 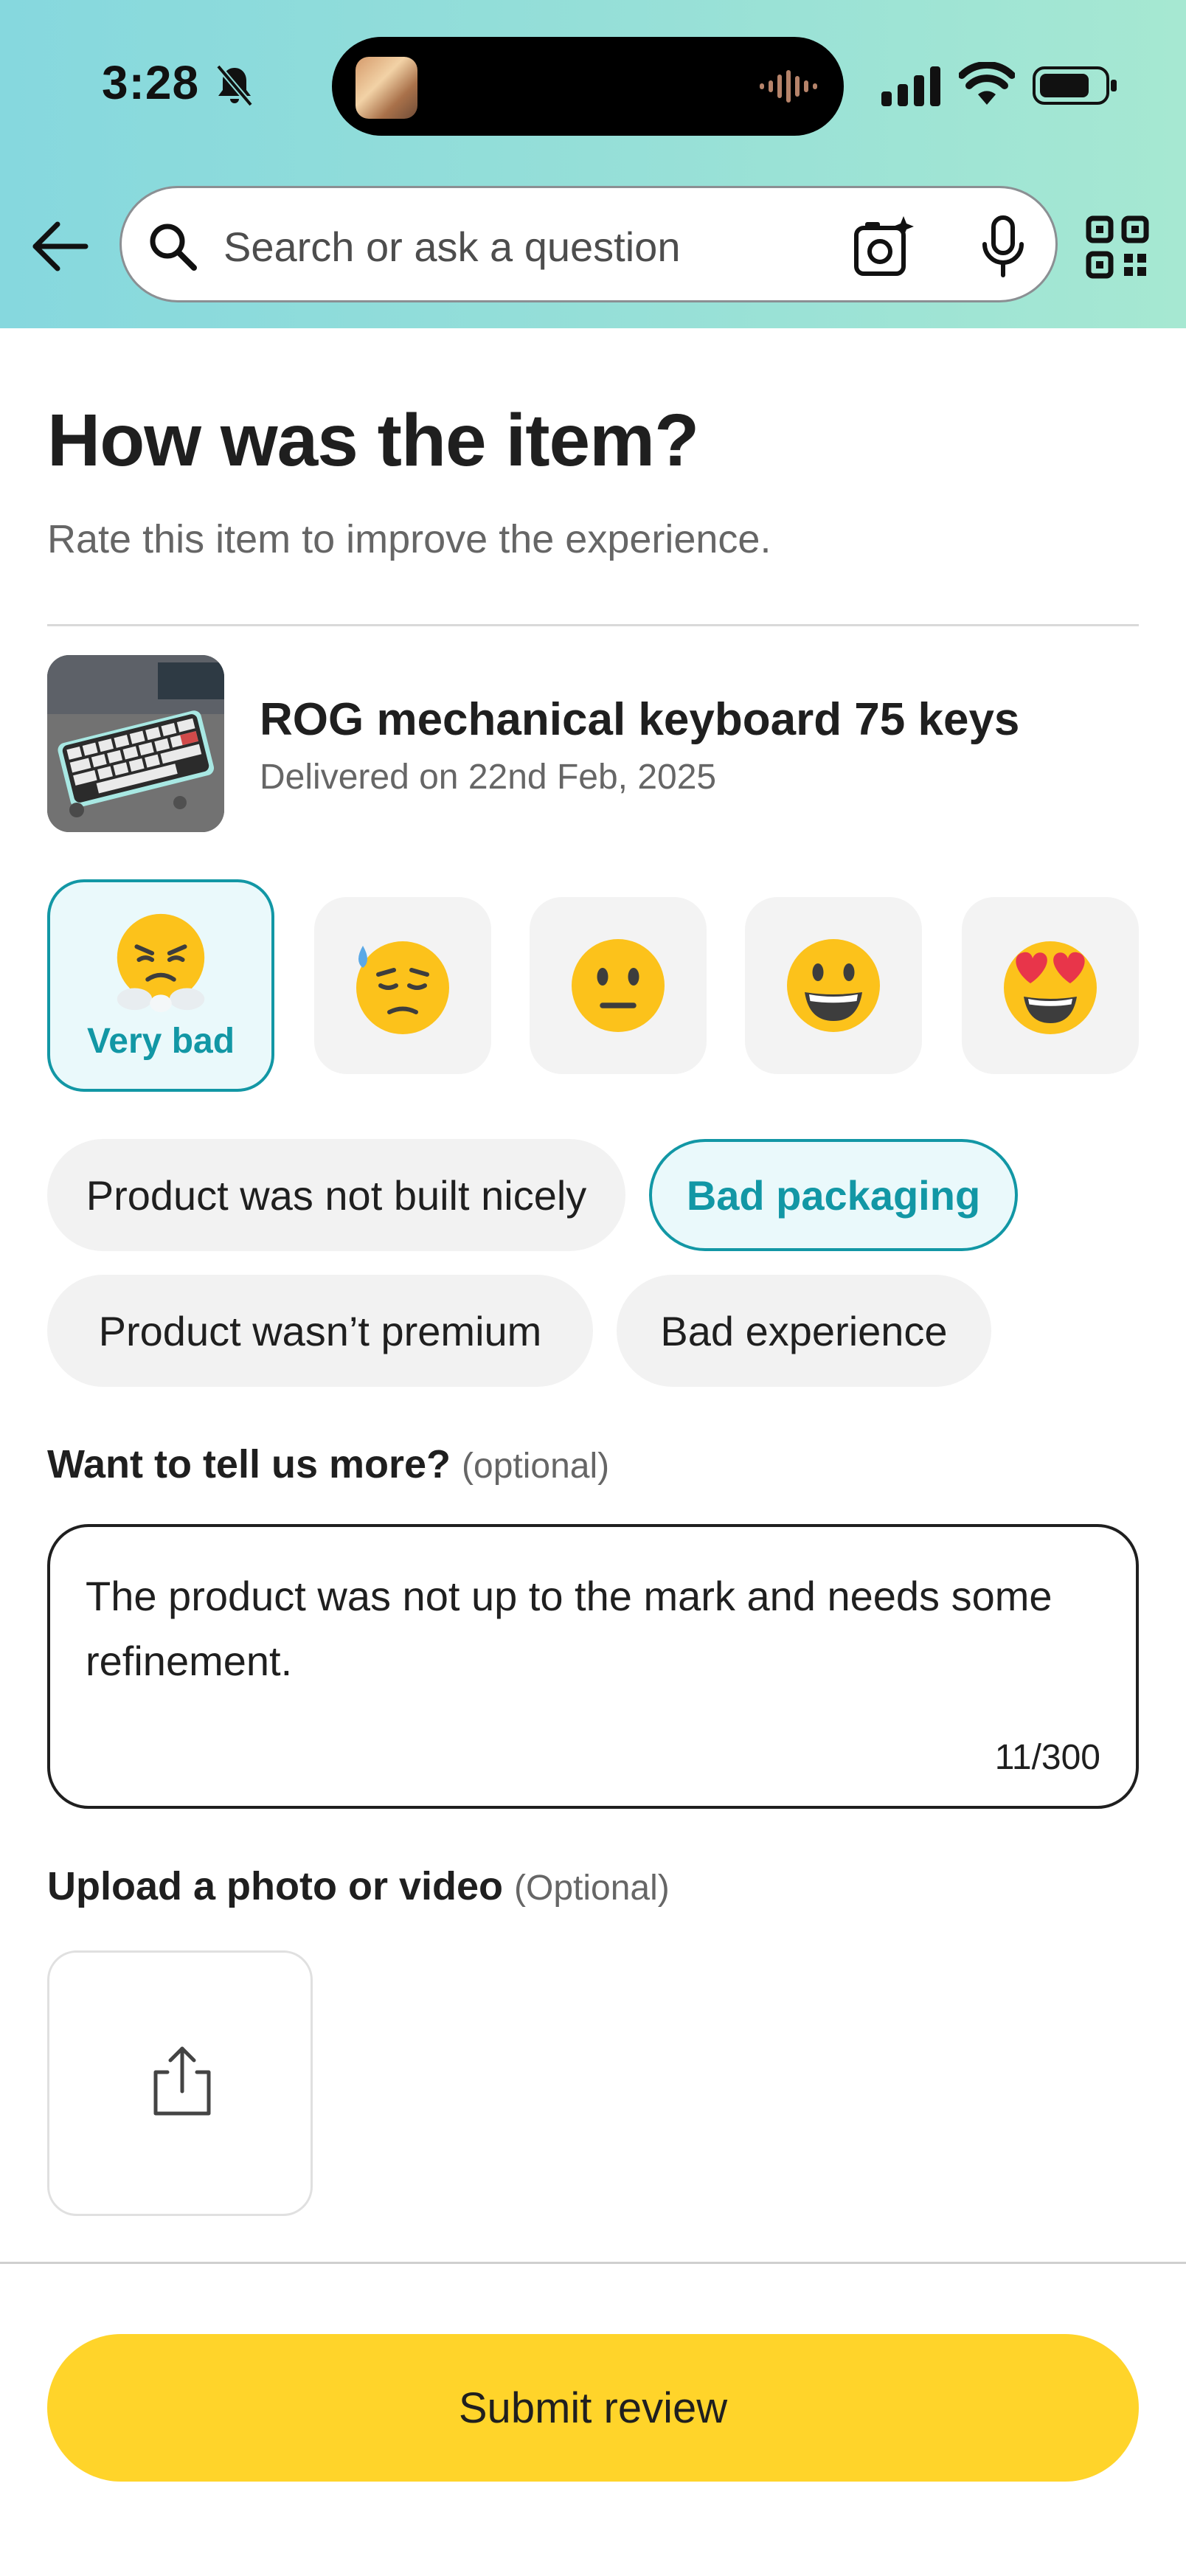 I want to click on cellular-signal-icon, so click(x=910, y=86).